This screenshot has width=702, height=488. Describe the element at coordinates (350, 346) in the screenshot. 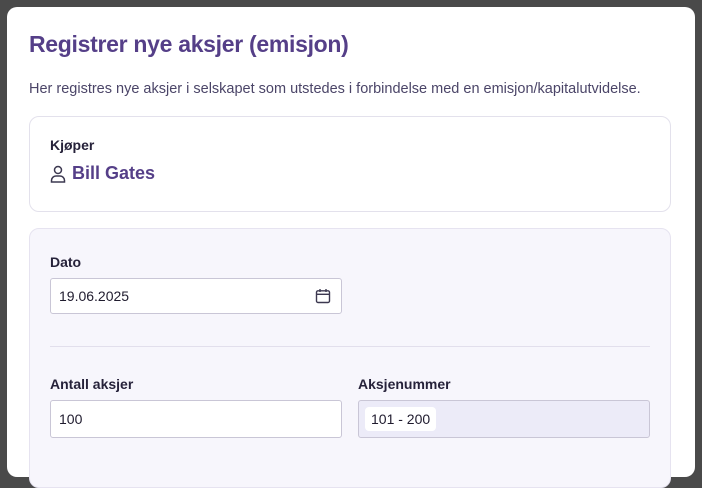

I see `form-divider` at that location.